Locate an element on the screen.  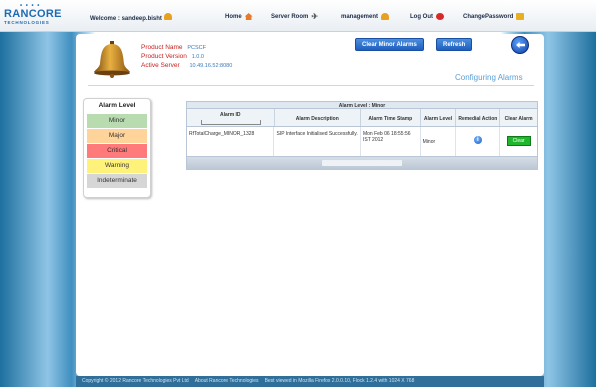
column-header-label: Alarm ID is located at coordinates (230, 115).